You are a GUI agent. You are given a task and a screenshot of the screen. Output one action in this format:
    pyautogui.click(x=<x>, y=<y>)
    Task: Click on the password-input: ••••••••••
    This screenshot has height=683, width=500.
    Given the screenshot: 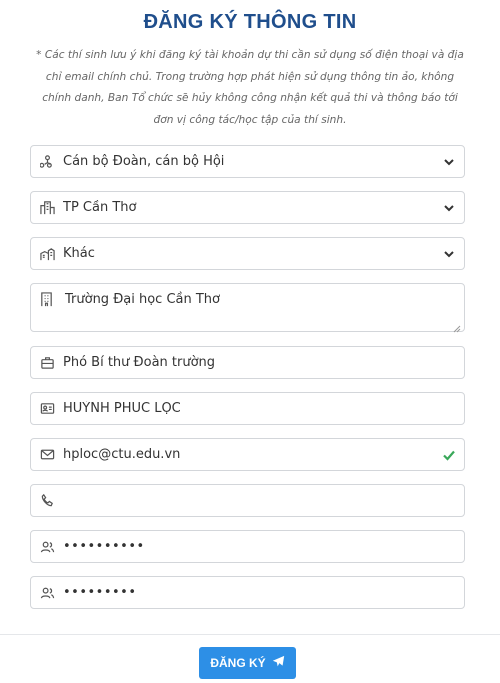 What is the action you would take?
    pyautogui.click(x=247, y=546)
    